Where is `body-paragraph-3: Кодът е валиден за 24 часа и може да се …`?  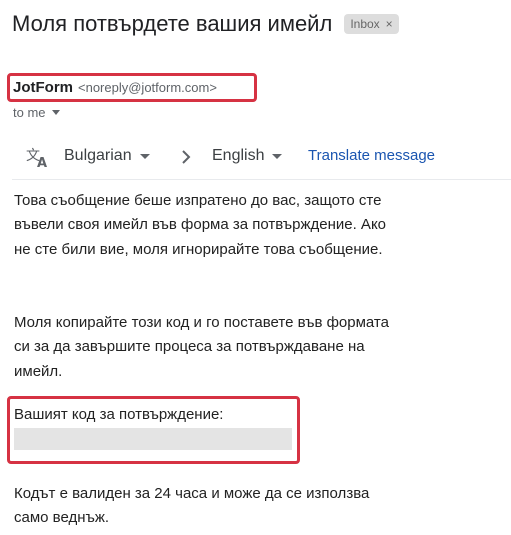 body-paragraph-3: Кодът е валиден за 24 часа и може да се … is located at coordinates (192, 506).